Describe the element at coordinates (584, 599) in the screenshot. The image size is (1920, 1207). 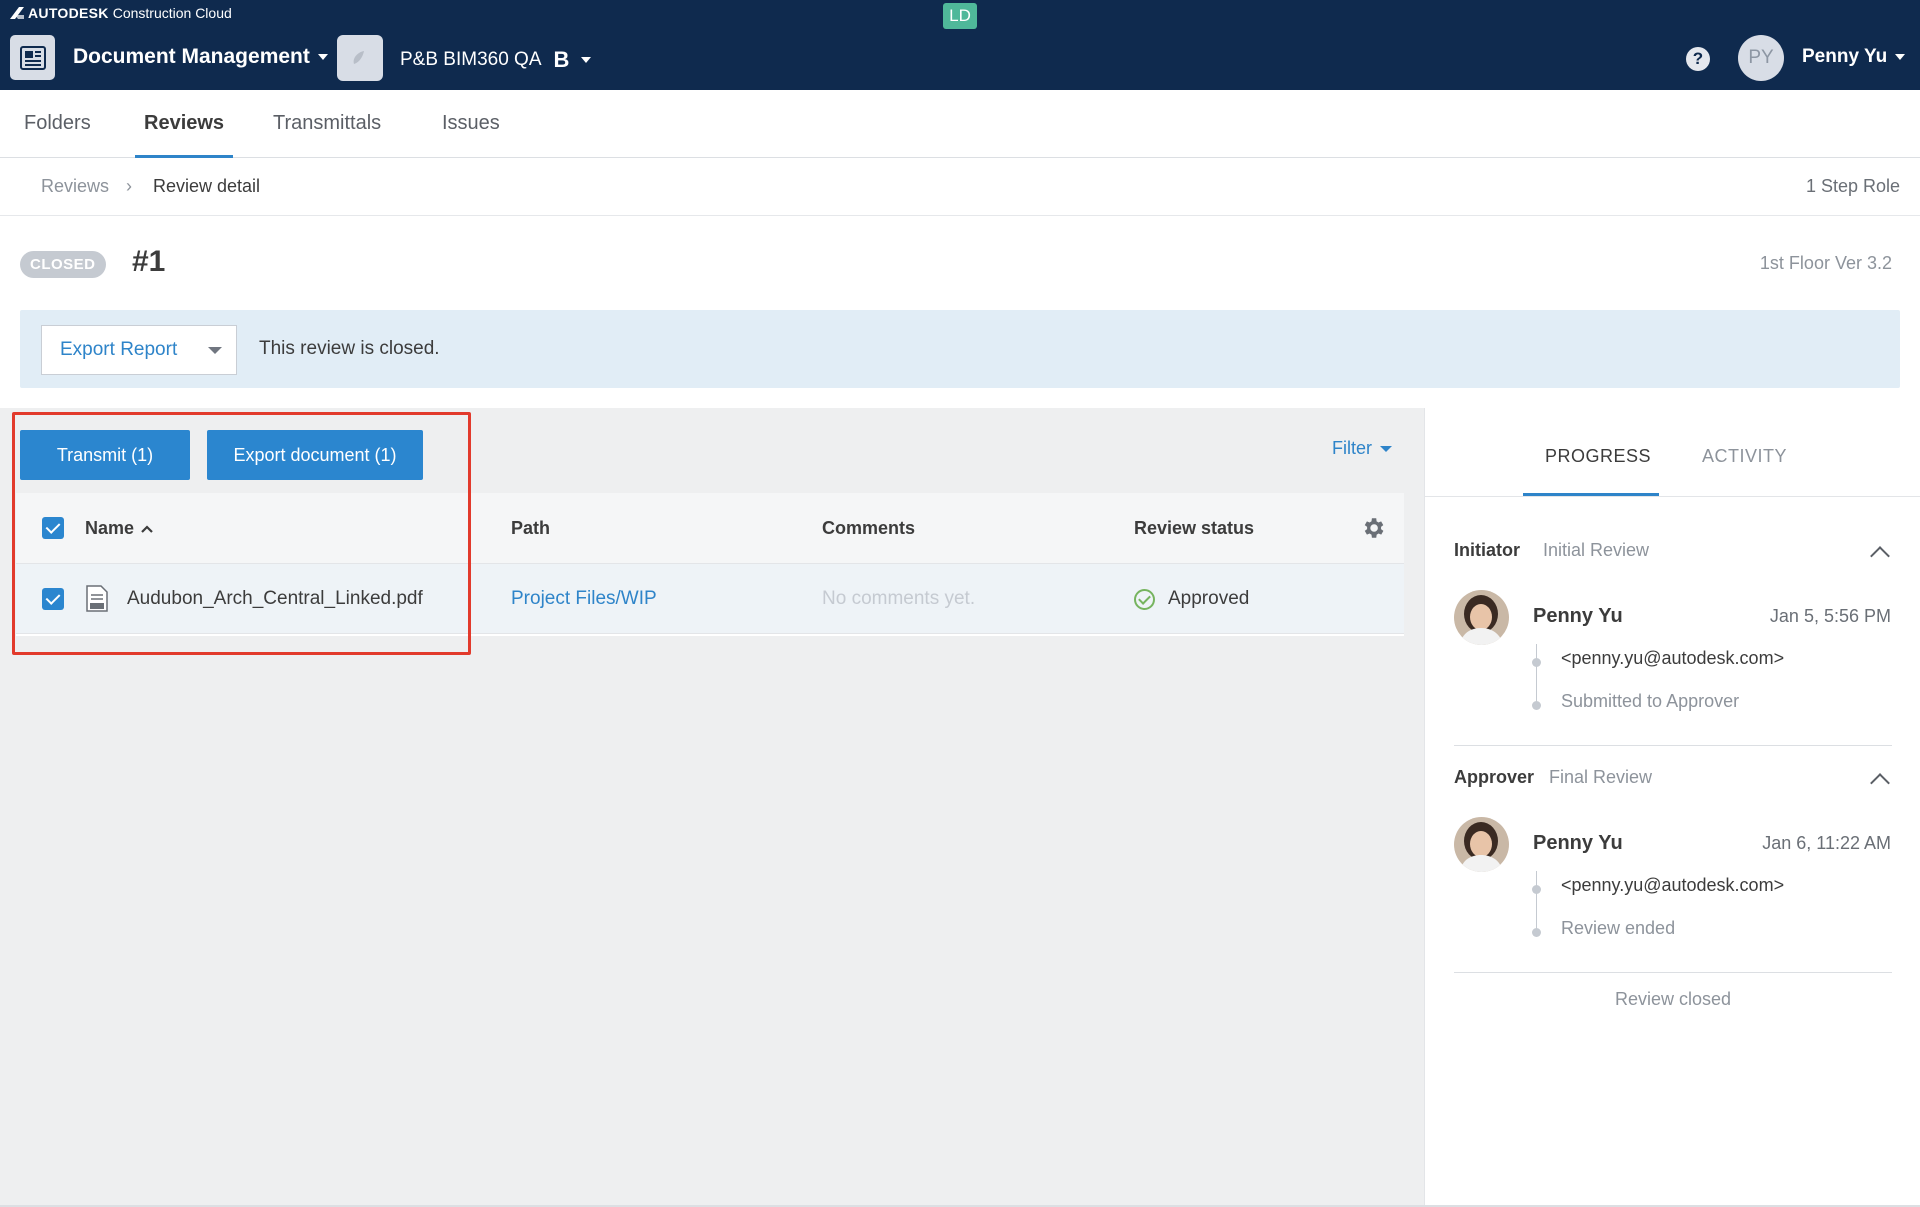
I see `document-path-link: Project Files/WIP` at that location.